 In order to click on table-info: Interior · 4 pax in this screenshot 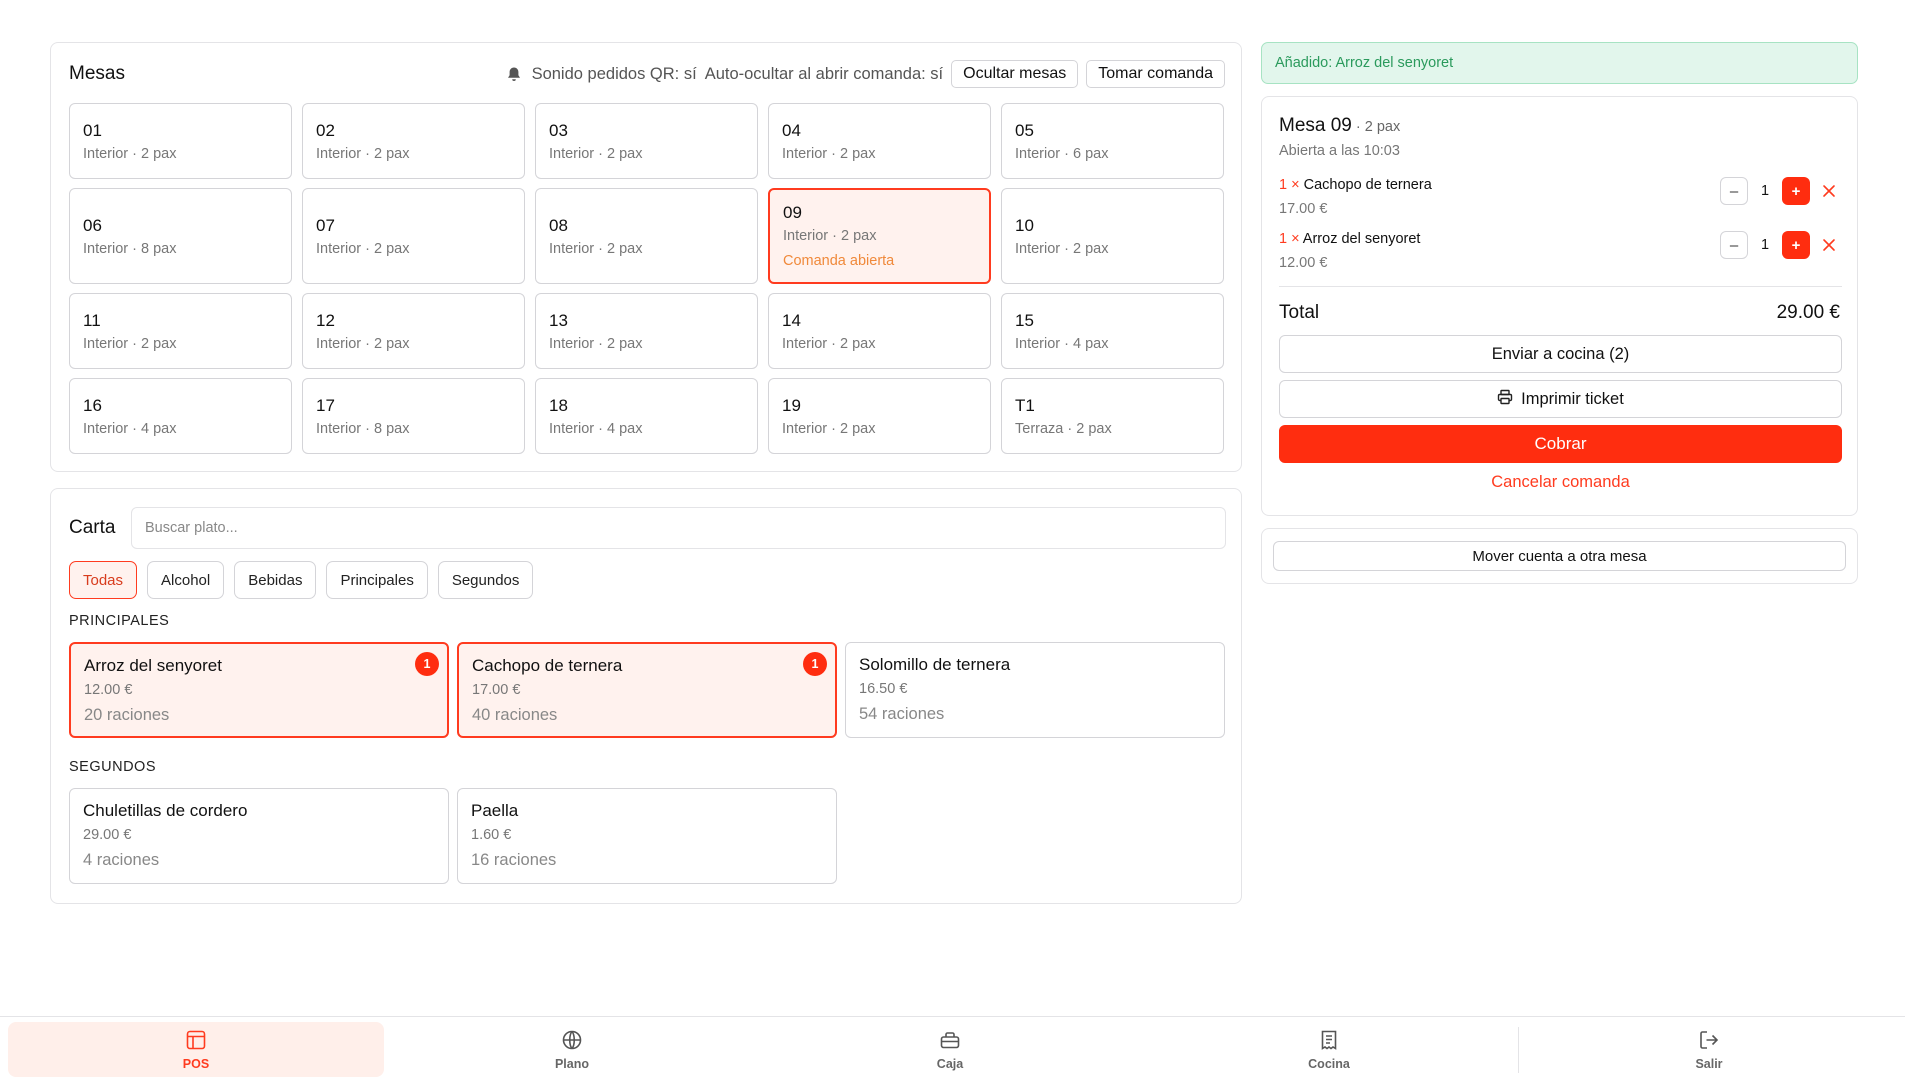, I will do `click(596, 428)`.